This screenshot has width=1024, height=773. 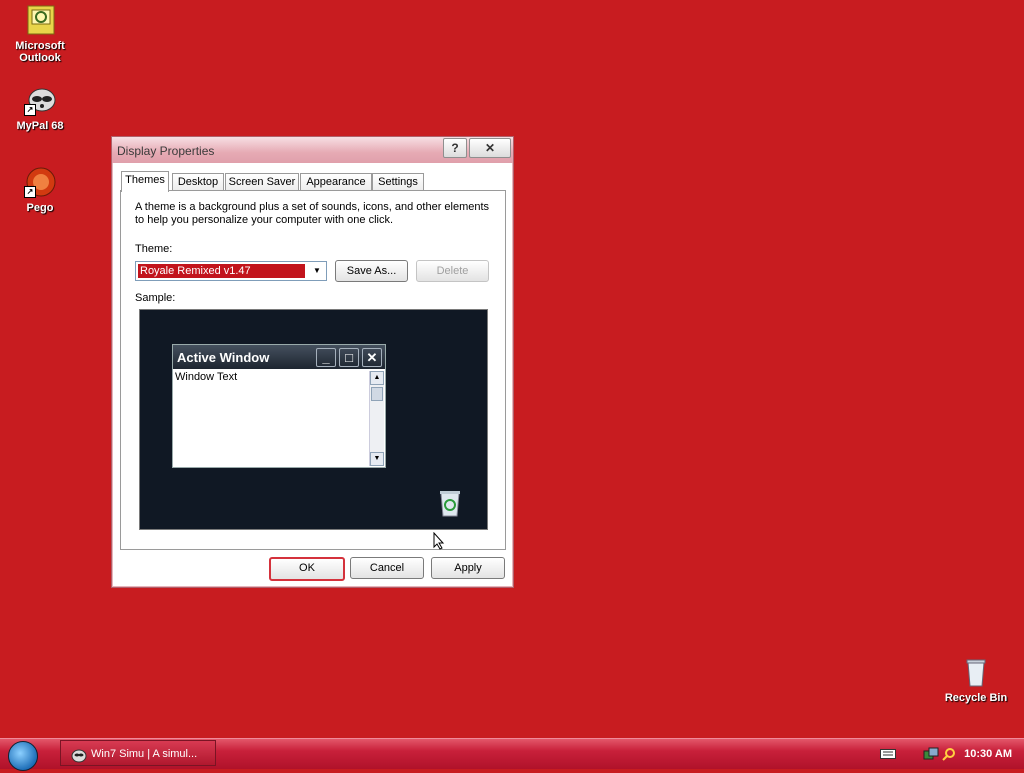 I want to click on maximize-icon: □, so click(x=349, y=357).